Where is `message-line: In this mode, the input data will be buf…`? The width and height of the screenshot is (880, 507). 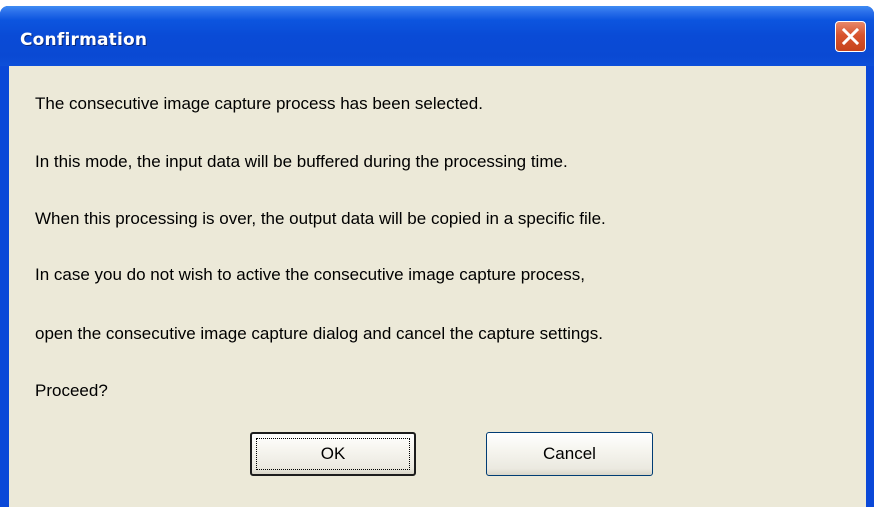
message-line: In this mode, the input data will be buf… is located at coordinates (301, 161).